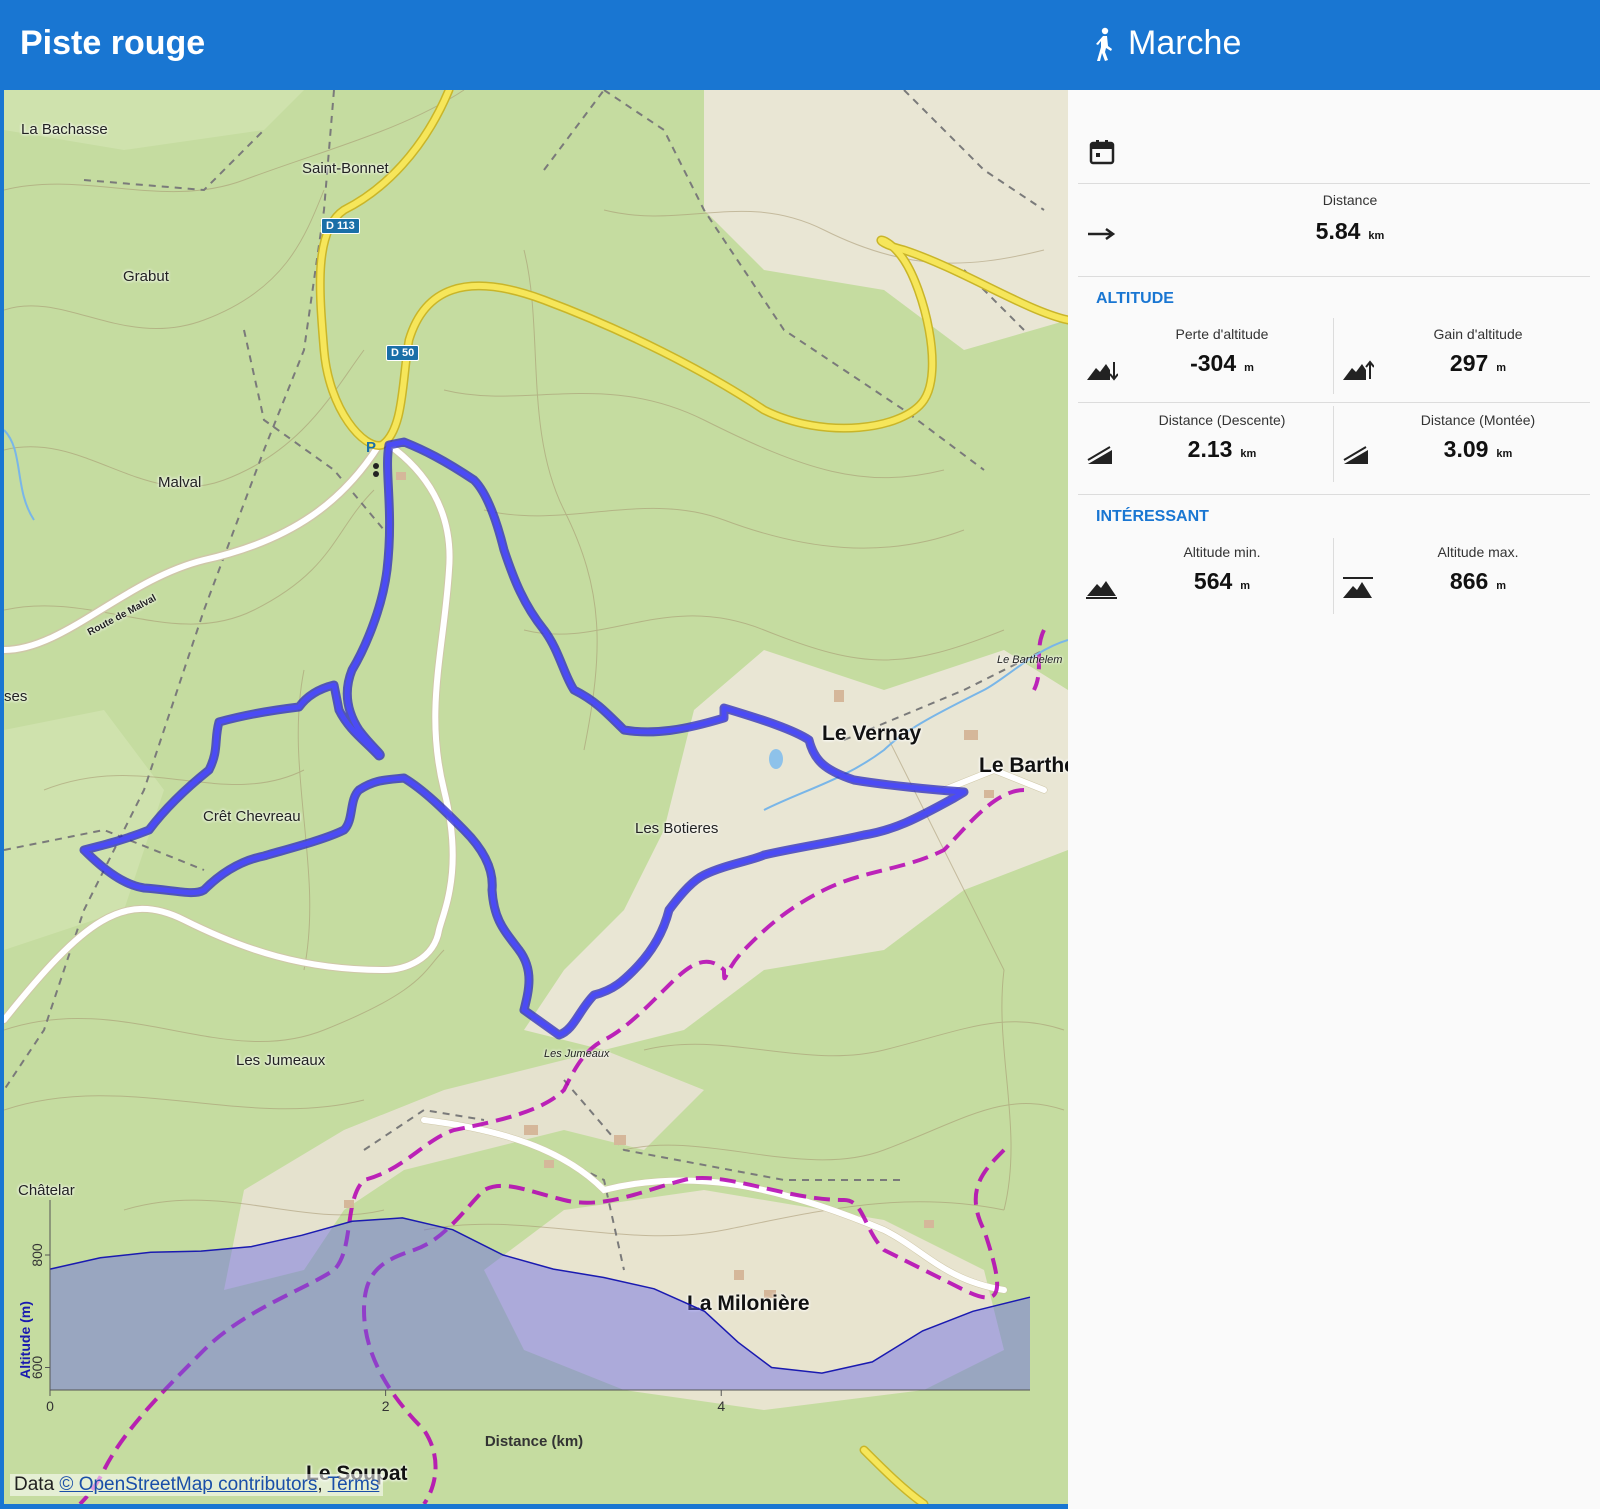  I want to click on distance-descent-label: Distance (Descente), so click(1222, 420).